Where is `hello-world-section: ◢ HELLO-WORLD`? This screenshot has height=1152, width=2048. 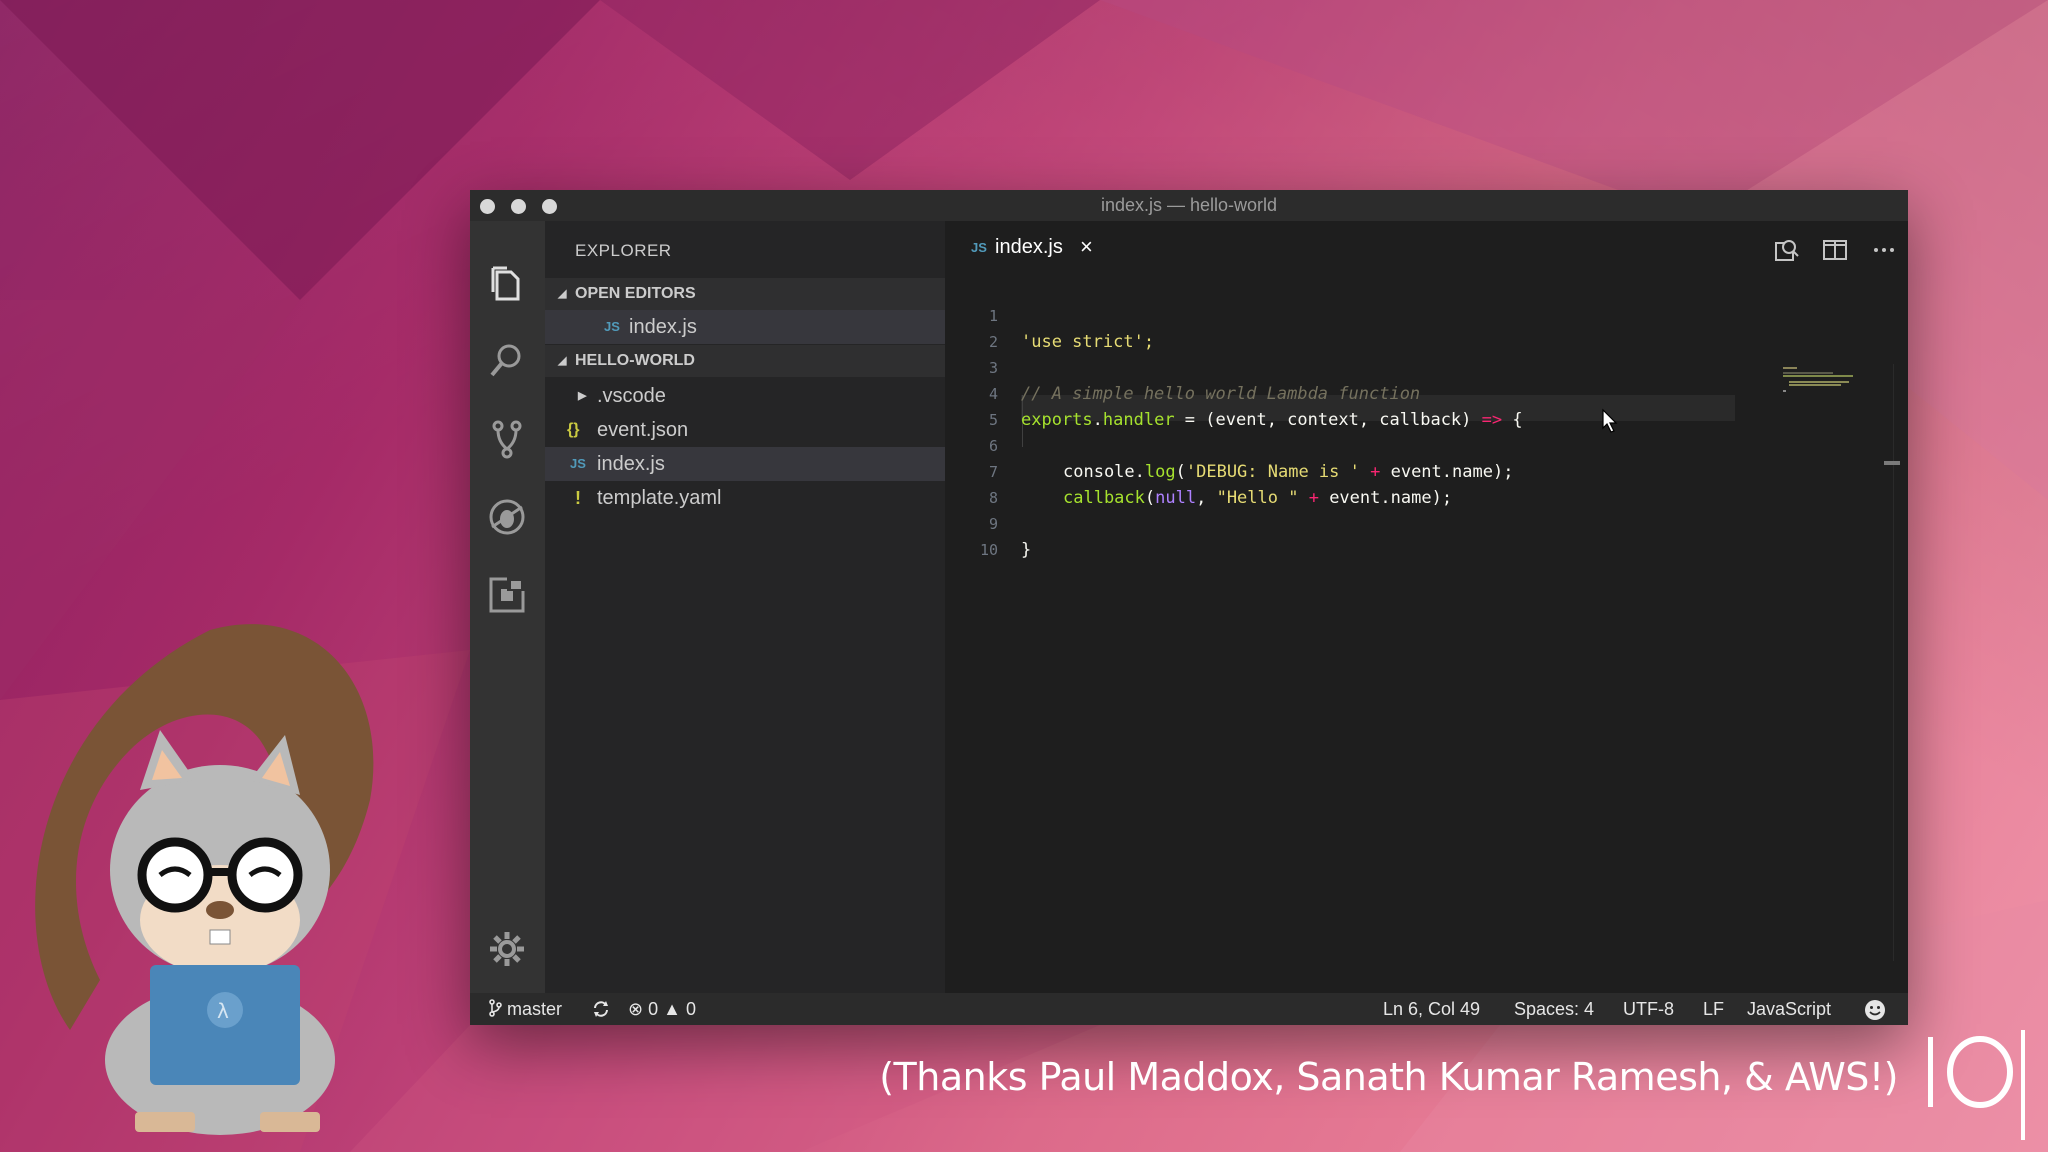
hello-world-section: ◢ HELLO-WORLD is located at coordinates (745, 361).